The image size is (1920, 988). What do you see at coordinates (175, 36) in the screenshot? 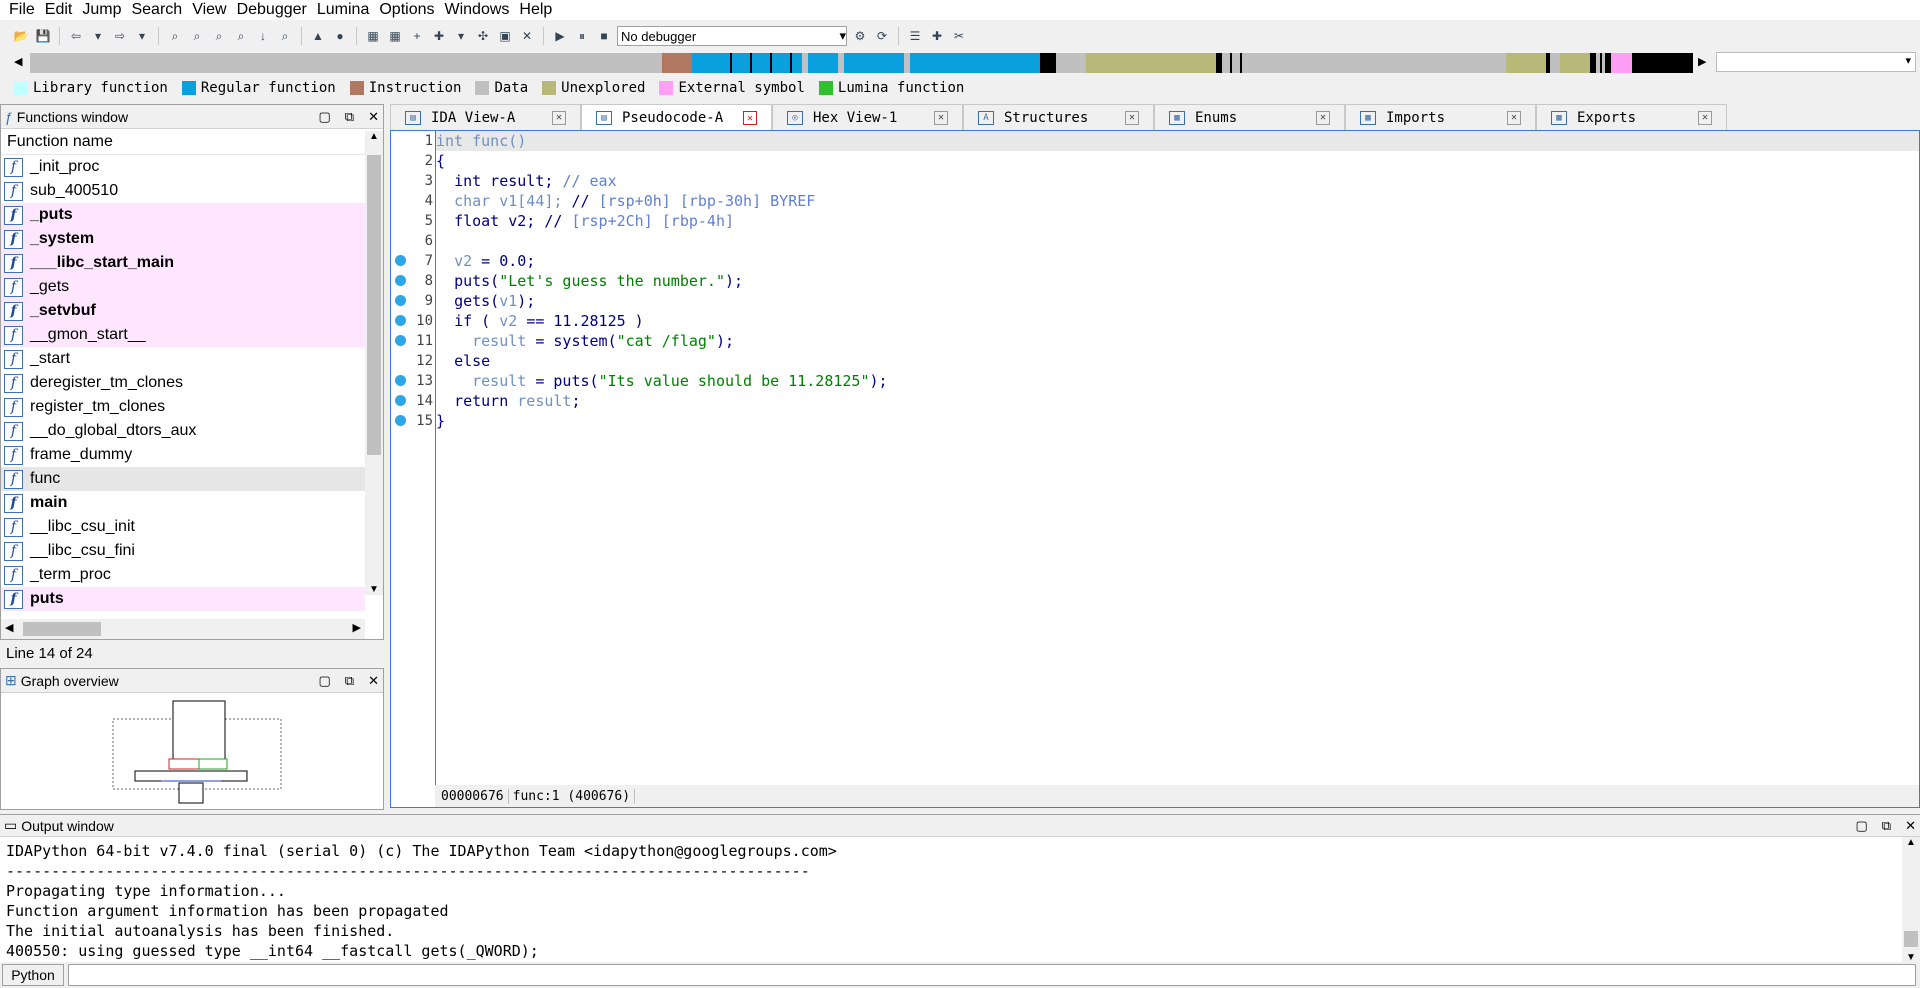
I see `search-text-icon: ⌕` at bounding box center [175, 36].